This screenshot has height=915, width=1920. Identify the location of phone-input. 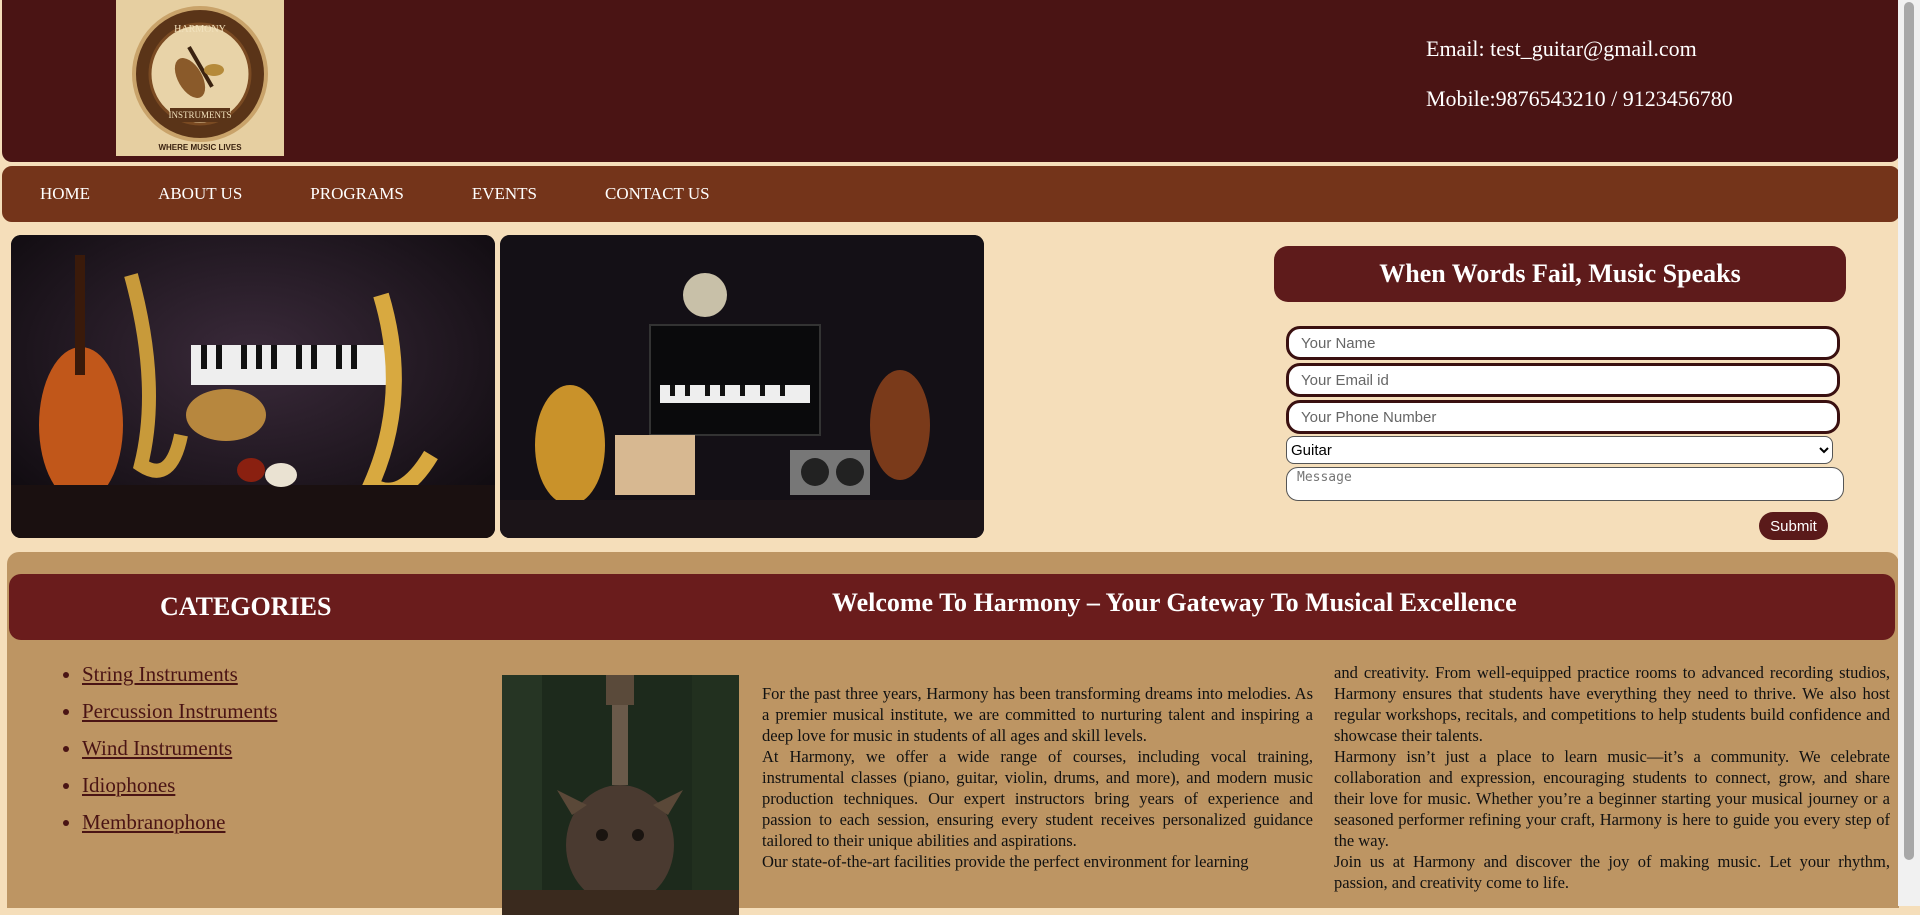
(1563, 417).